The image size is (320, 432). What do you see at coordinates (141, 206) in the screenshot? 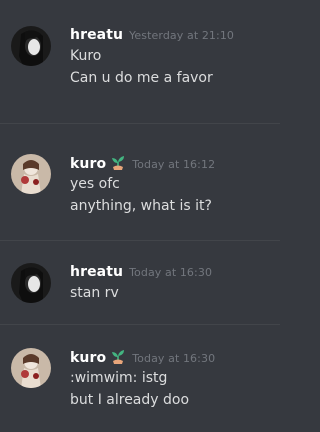
I see `message-line: anything, what is it?` at bounding box center [141, 206].